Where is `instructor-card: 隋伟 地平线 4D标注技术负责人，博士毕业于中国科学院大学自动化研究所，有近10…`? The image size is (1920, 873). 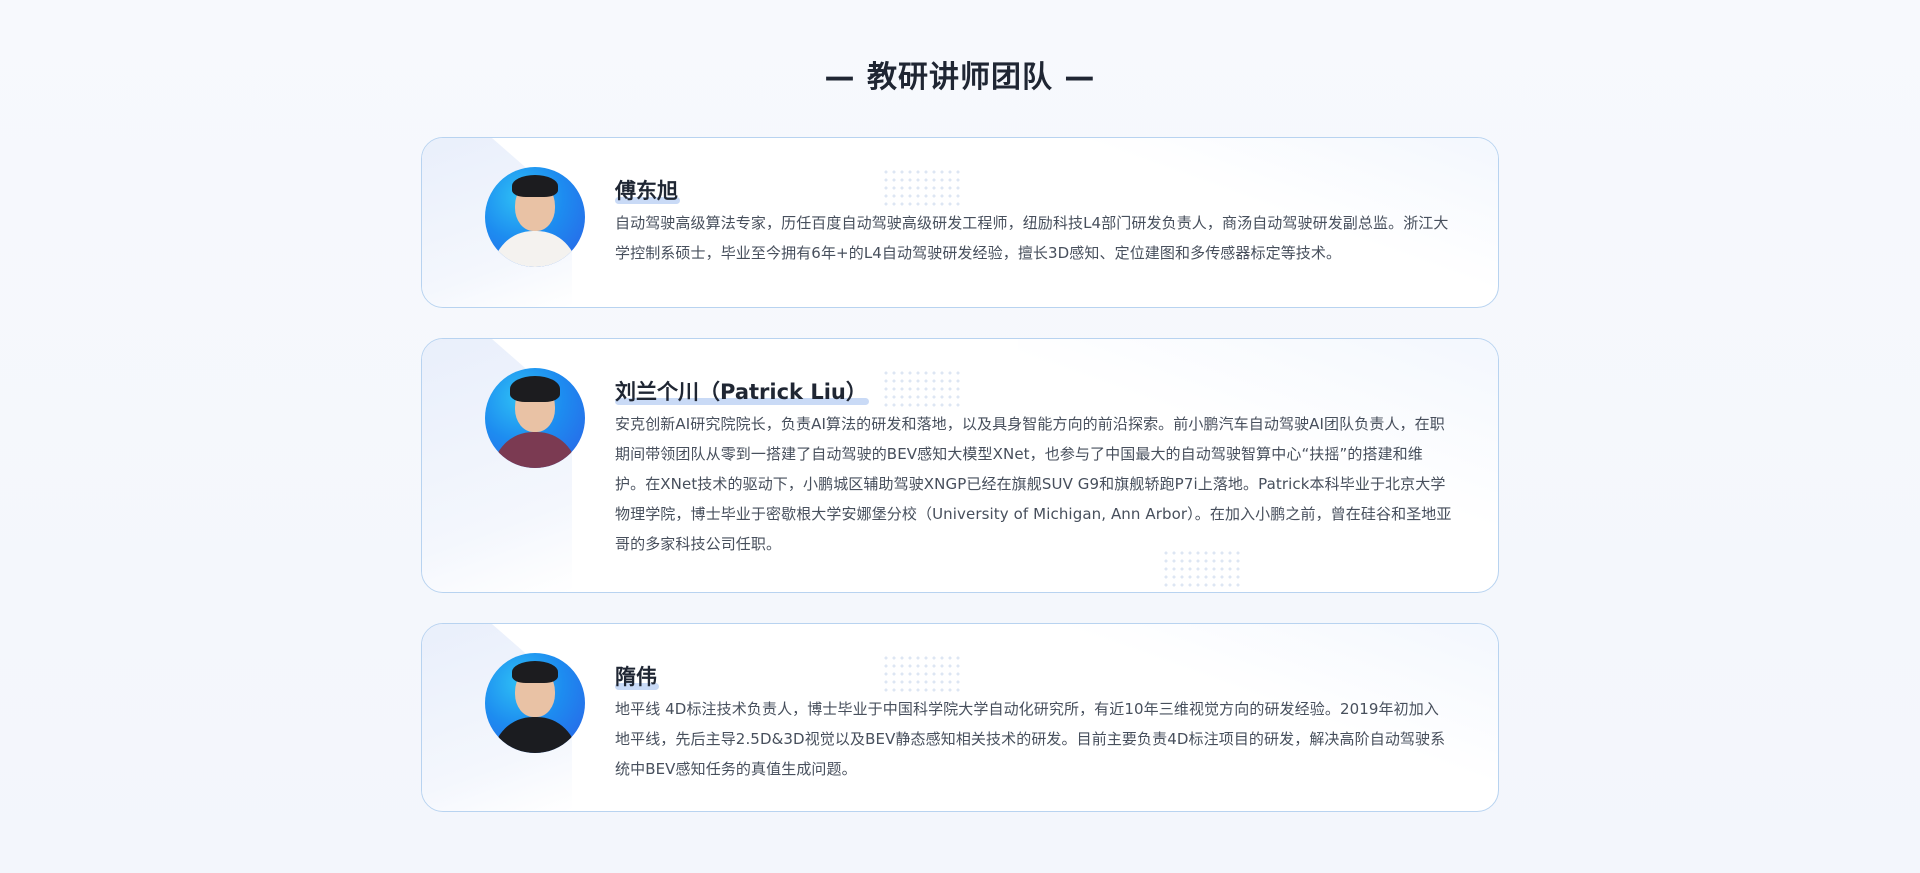 instructor-card: 隋伟 地平线 4D标注技术负责人，博士毕业于中国科学院大学自动化研究所，有近10… is located at coordinates (960, 717).